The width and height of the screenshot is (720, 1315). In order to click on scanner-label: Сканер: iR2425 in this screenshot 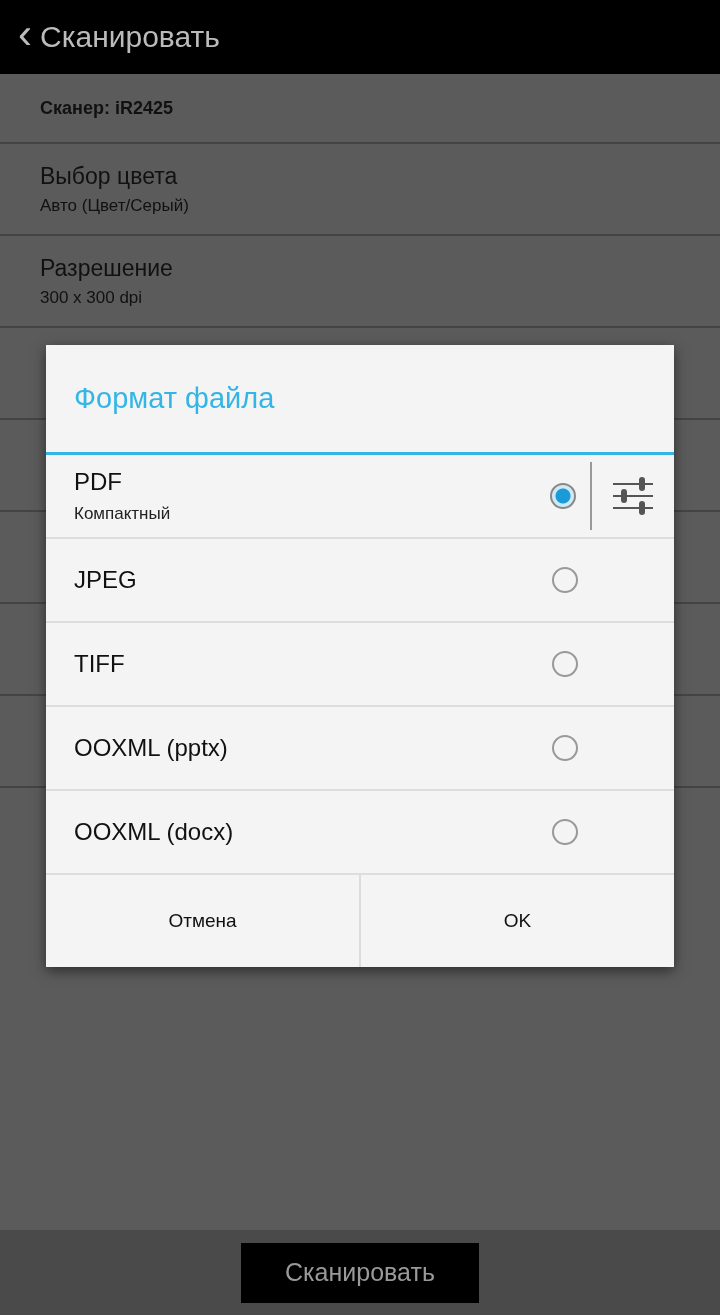, I will do `click(106, 108)`.